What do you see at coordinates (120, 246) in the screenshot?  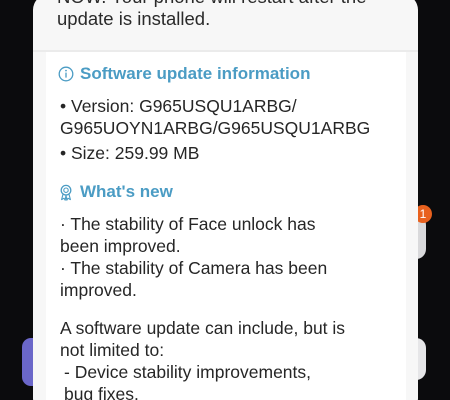 I see `whats-new-item1-line2: been improved.` at bounding box center [120, 246].